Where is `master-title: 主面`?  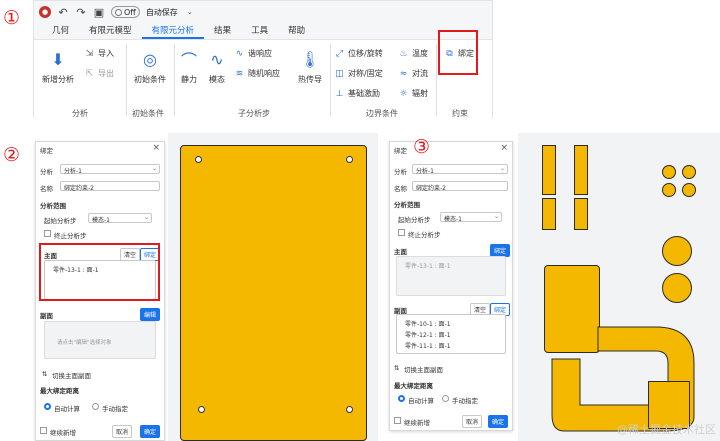
master-title: 主面 is located at coordinates (400, 252).